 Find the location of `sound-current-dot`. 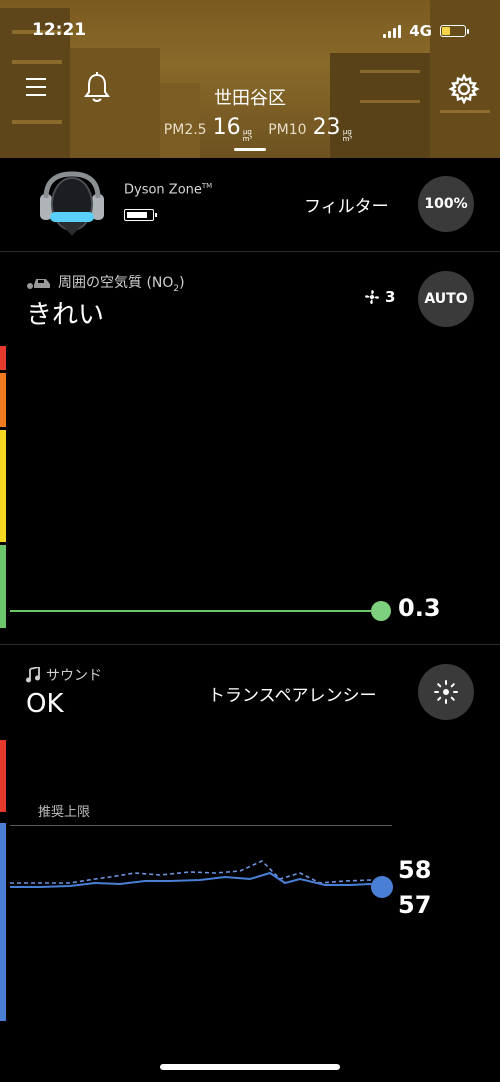

sound-current-dot is located at coordinates (382, 887).